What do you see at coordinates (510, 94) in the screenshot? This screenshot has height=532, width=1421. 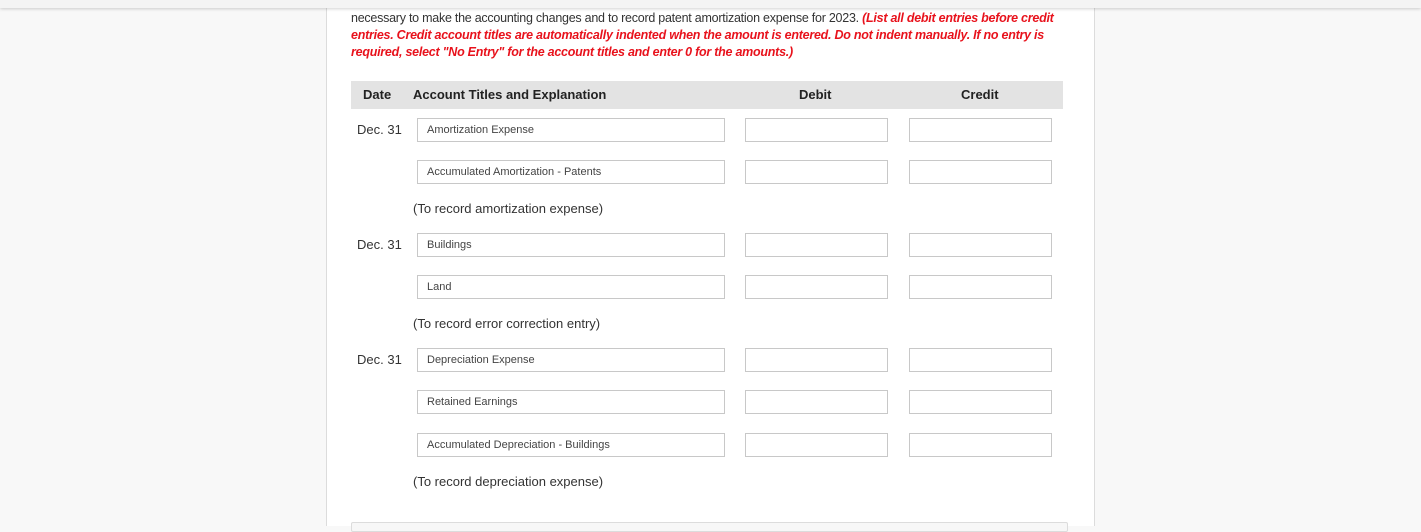 I see `header-account-titles: Account Titles and Explanation` at bounding box center [510, 94].